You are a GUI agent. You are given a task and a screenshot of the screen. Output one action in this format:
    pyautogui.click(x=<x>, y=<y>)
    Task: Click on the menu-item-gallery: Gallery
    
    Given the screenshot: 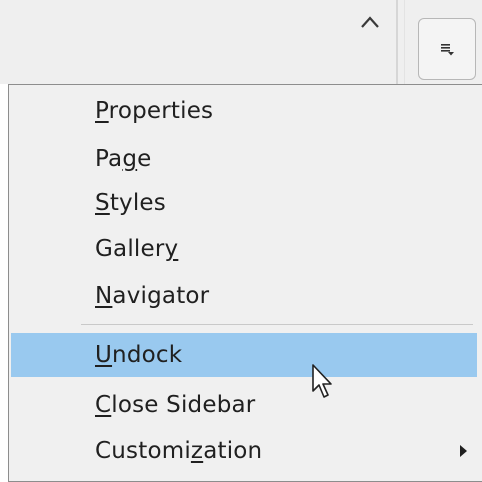 What is the action you would take?
    pyautogui.click(x=244, y=249)
    